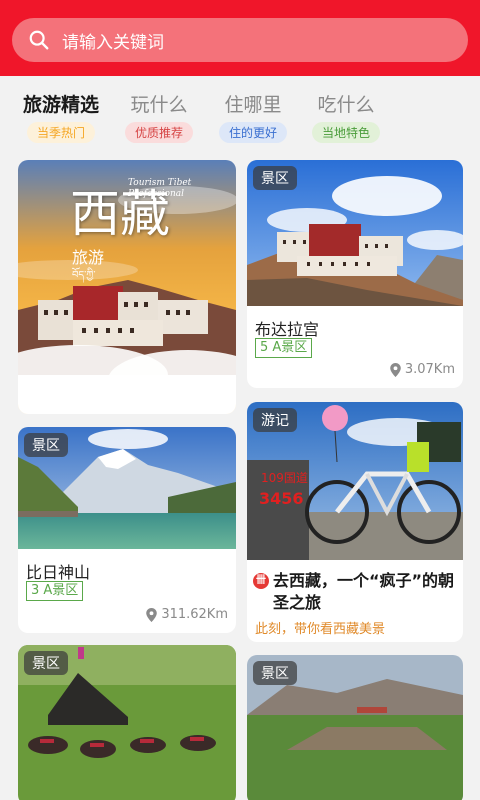 Image resolution: width=480 pixels, height=800 pixels. Describe the element at coordinates (158, 132) in the screenshot. I see `tab-tag: 优质推荐` at that location.